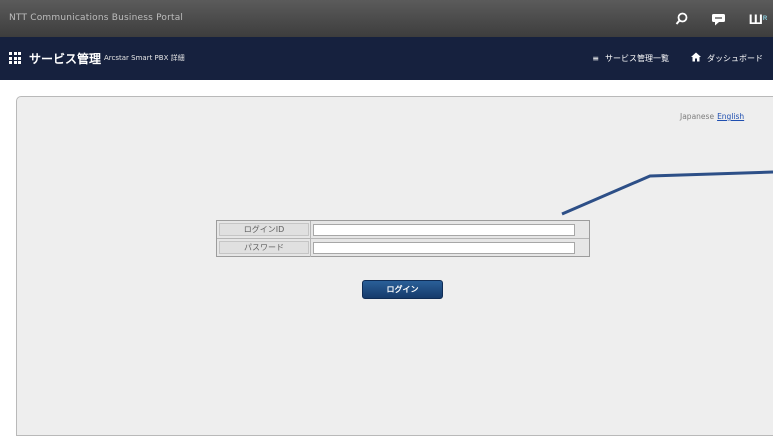 This screenshot has width=773, height=436. I want to click on language-english-link: English, so click(730, 116).